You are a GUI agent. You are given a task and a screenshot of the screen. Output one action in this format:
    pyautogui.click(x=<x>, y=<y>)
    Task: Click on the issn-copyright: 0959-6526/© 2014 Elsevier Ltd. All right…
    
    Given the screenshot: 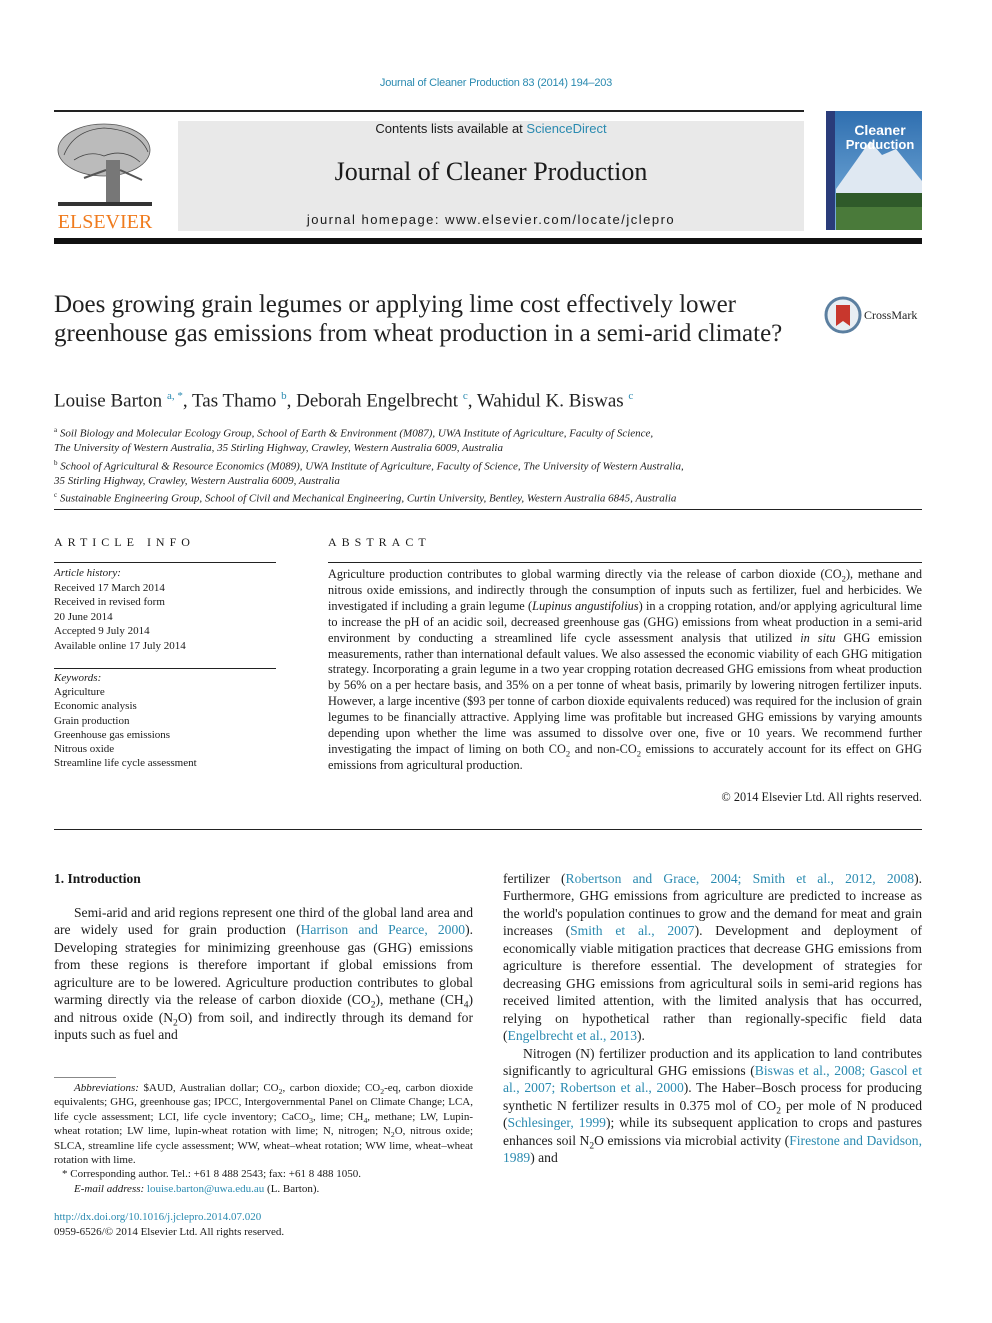 What is the action you would take?
    pyautogui.click(x=169, y=1232)
    